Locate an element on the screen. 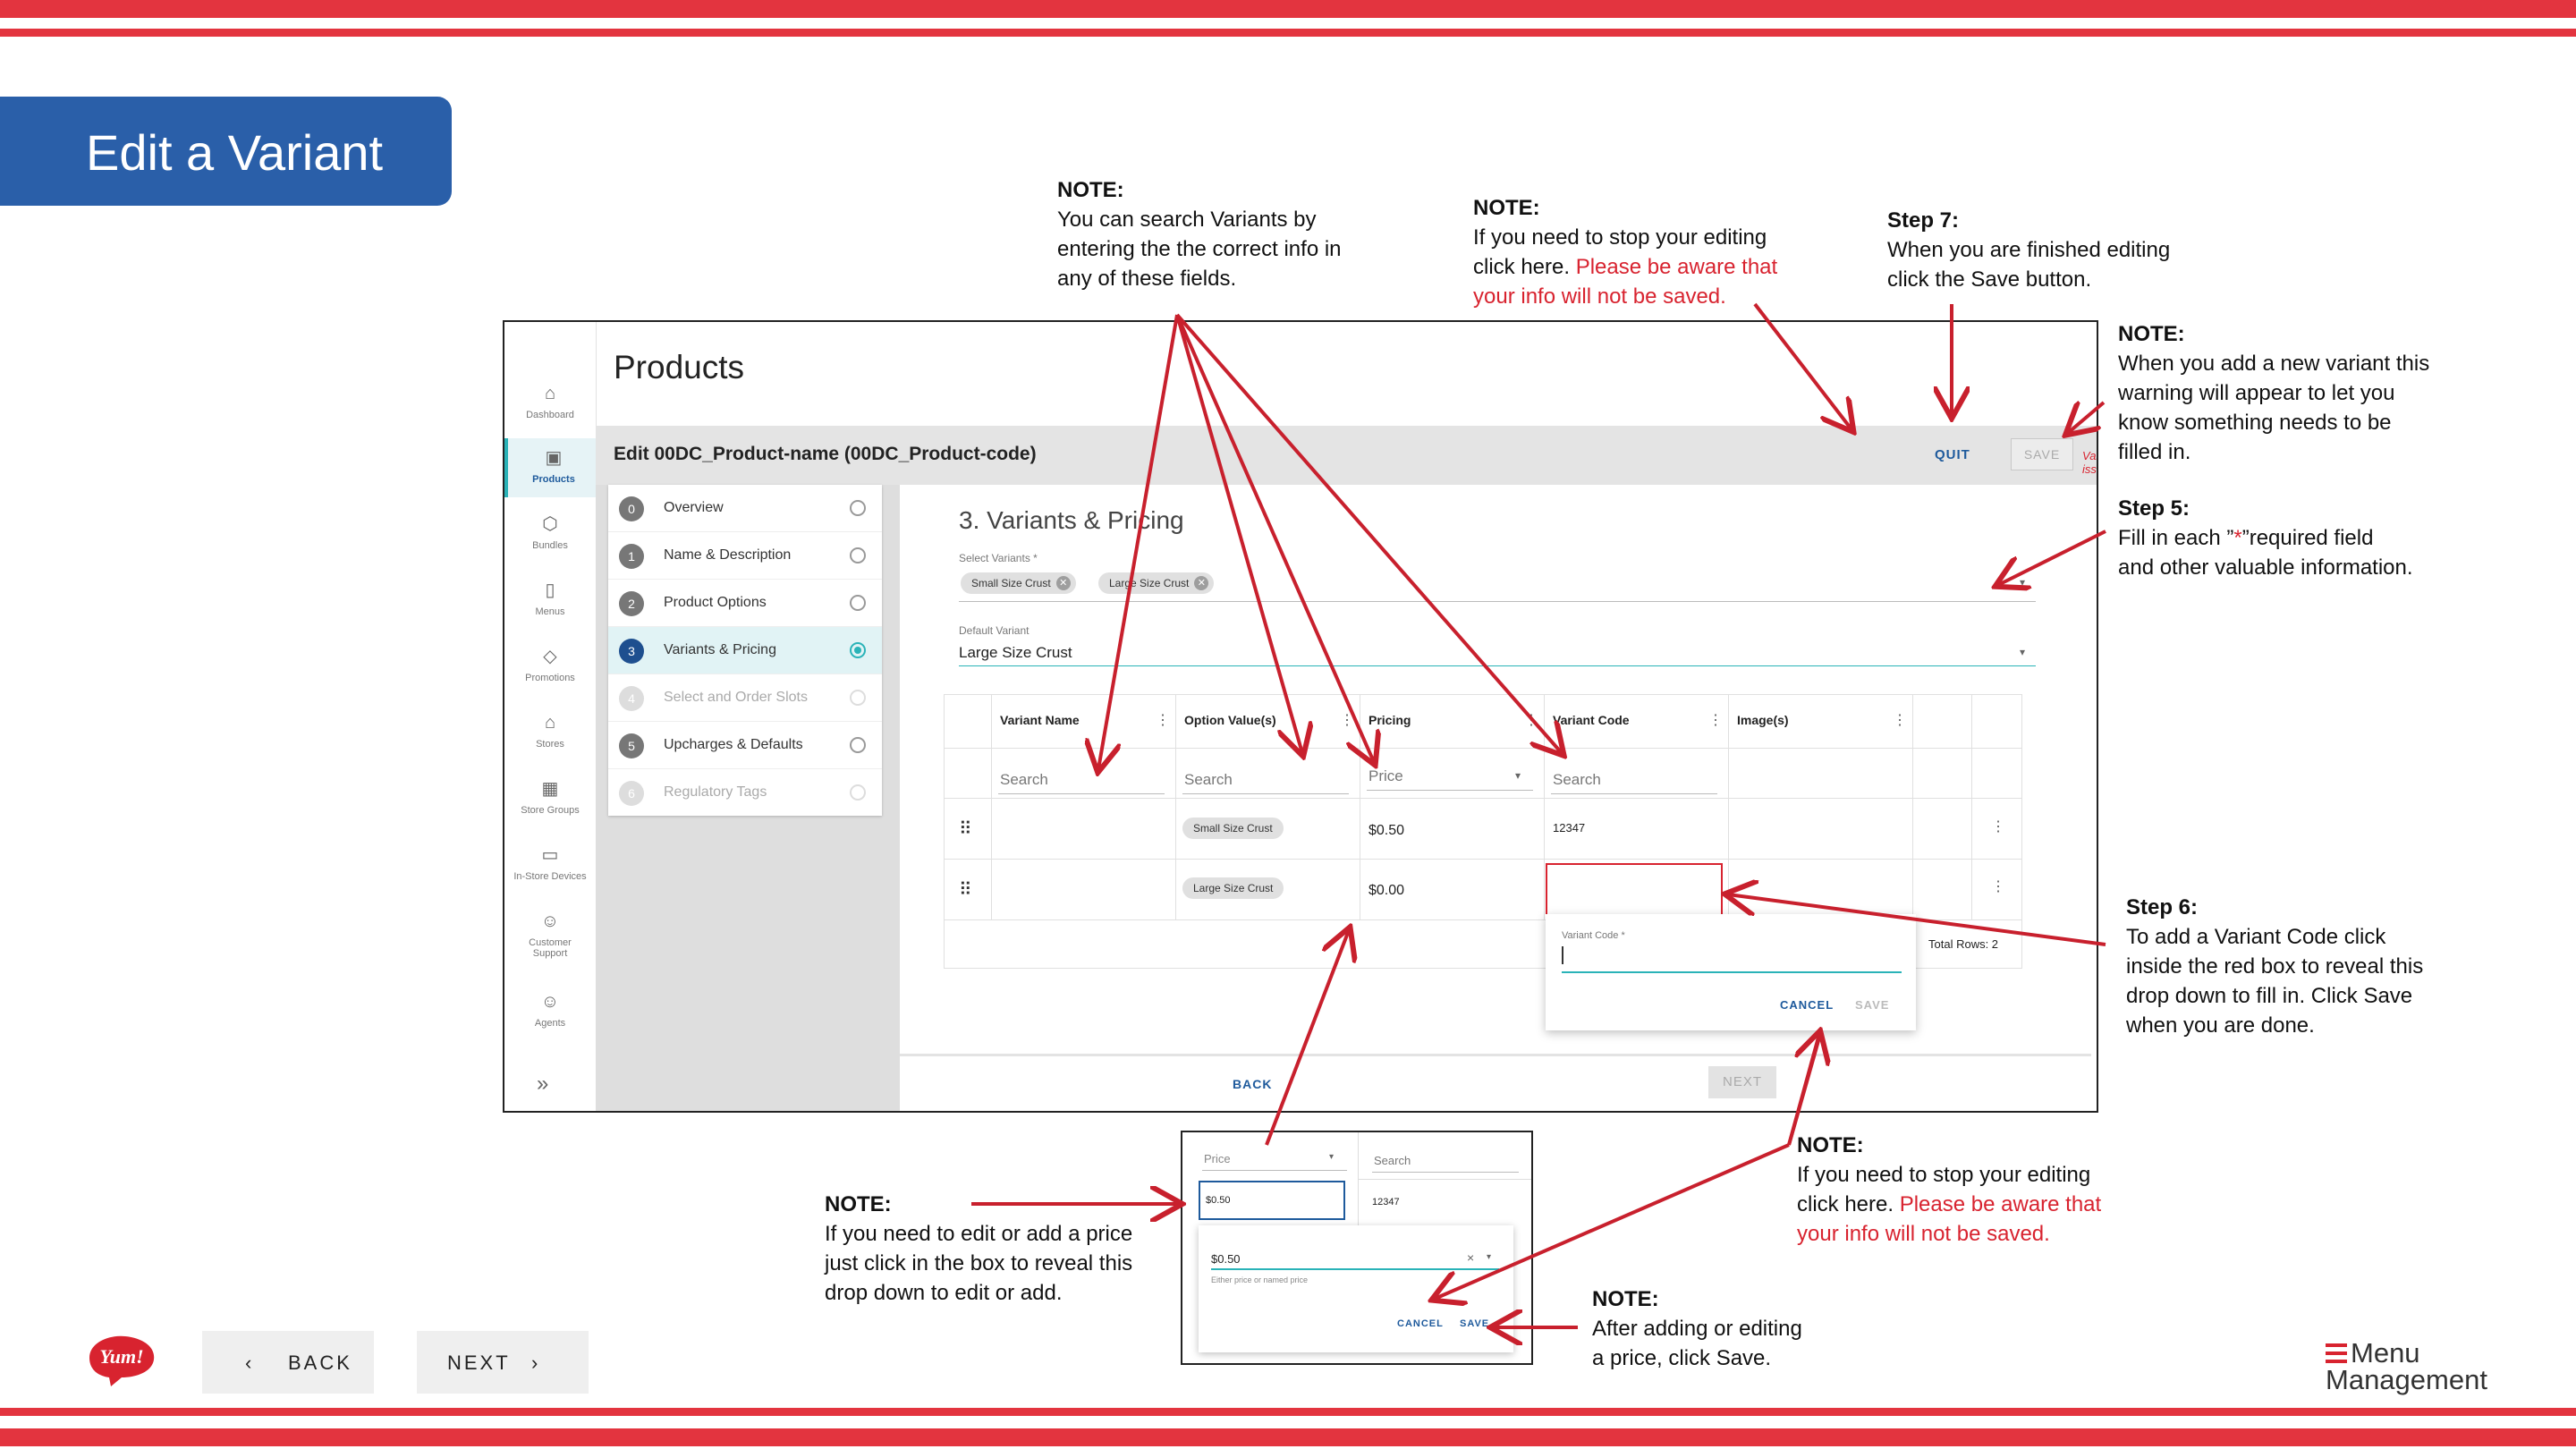 This screenshot has width=2576, height=1449. next-label: NEXT is located at coordinates (479, 1363).